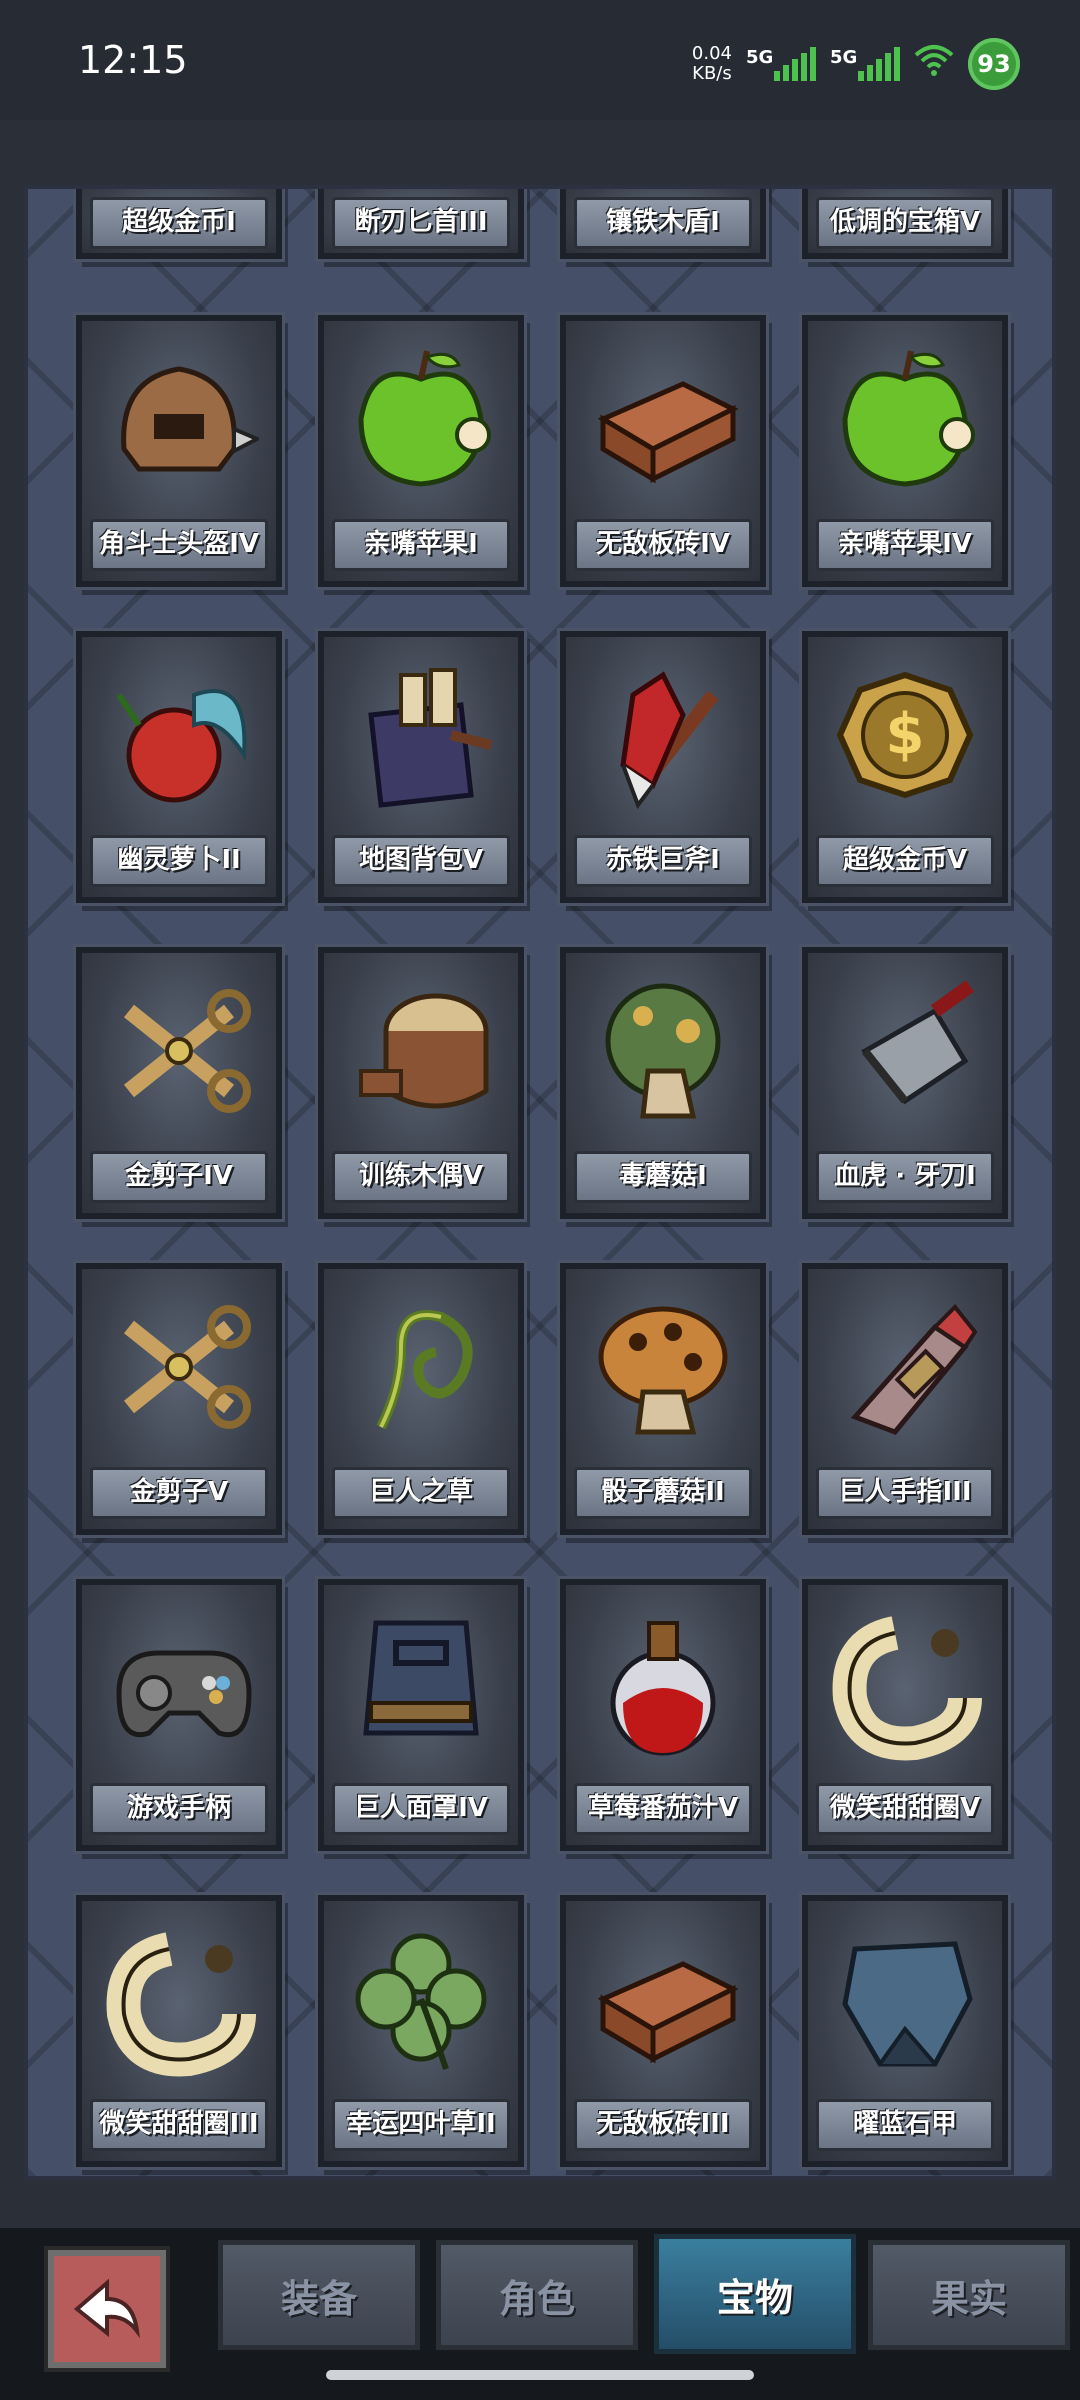  I want to click on treasure-name: 训练木偶V, so click(421, 1177).